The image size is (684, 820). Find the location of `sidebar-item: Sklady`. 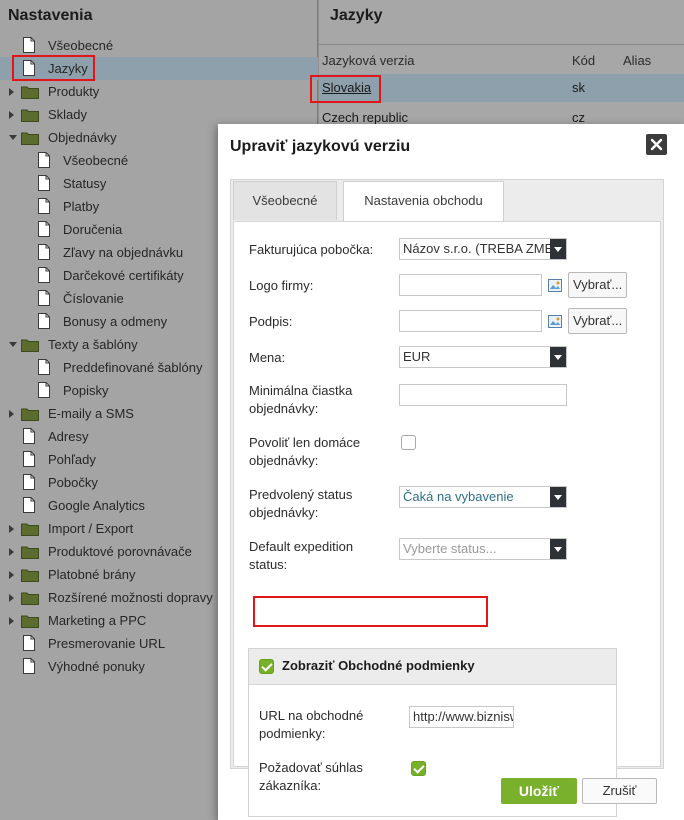

sidebar-item: Sklady is located at coordinates (159, 114).